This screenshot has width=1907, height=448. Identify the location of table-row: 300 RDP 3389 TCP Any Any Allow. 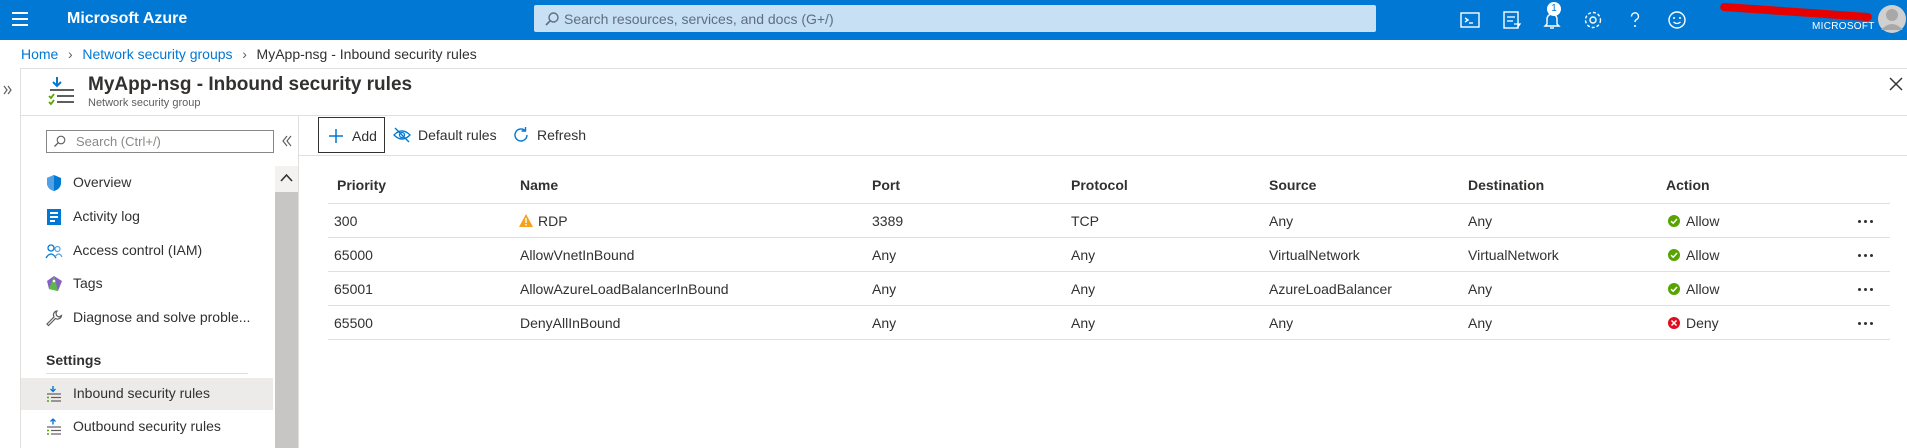
(1109, 221).